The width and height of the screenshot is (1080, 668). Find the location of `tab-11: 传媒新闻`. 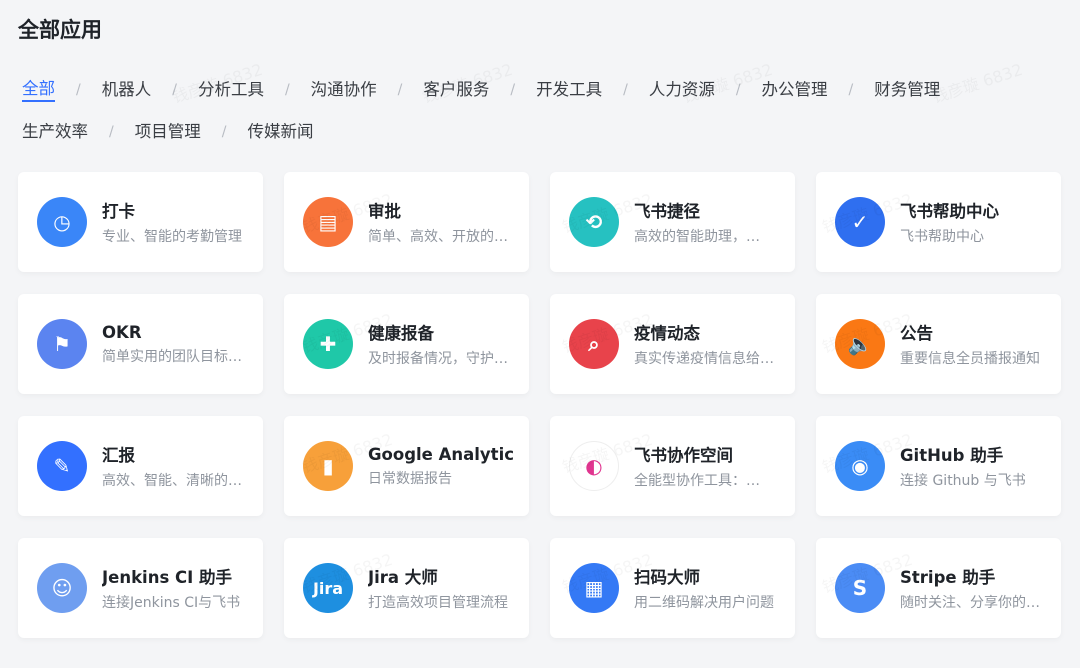

tab-11: 传媒新闻 is located at coordinates (280, 132).